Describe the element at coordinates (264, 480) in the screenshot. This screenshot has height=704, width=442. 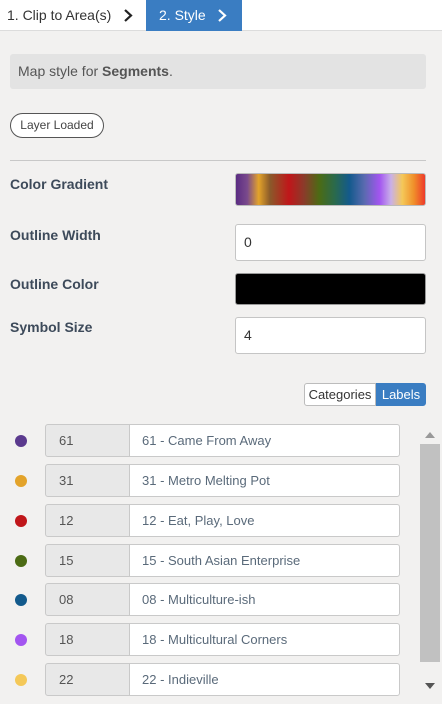
I see `segment-label-input: 31 - Metro Melting Pot` at that location.